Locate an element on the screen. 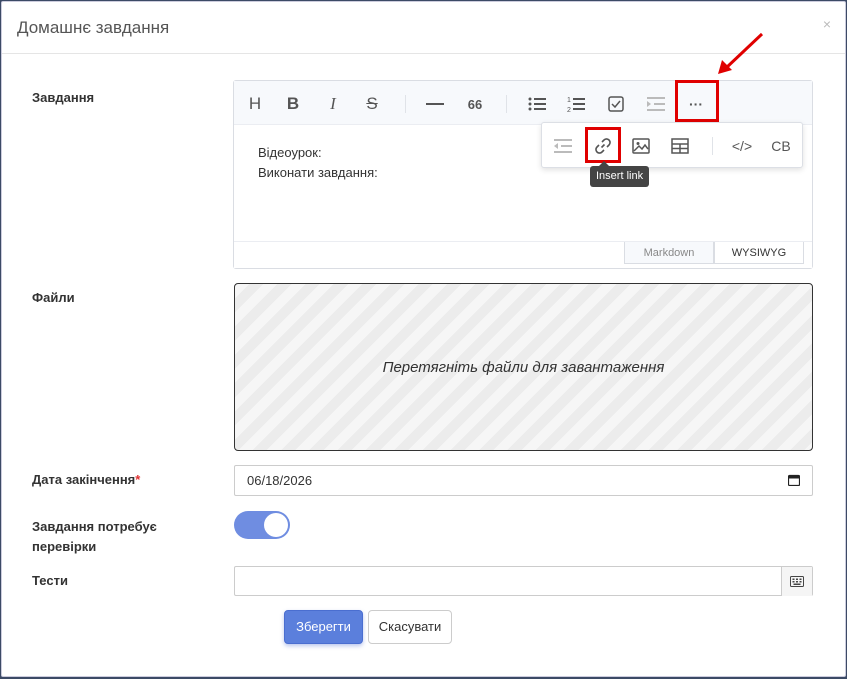 The image size is (847, 679). strike-icon: S is located at coordinates (372, 104).